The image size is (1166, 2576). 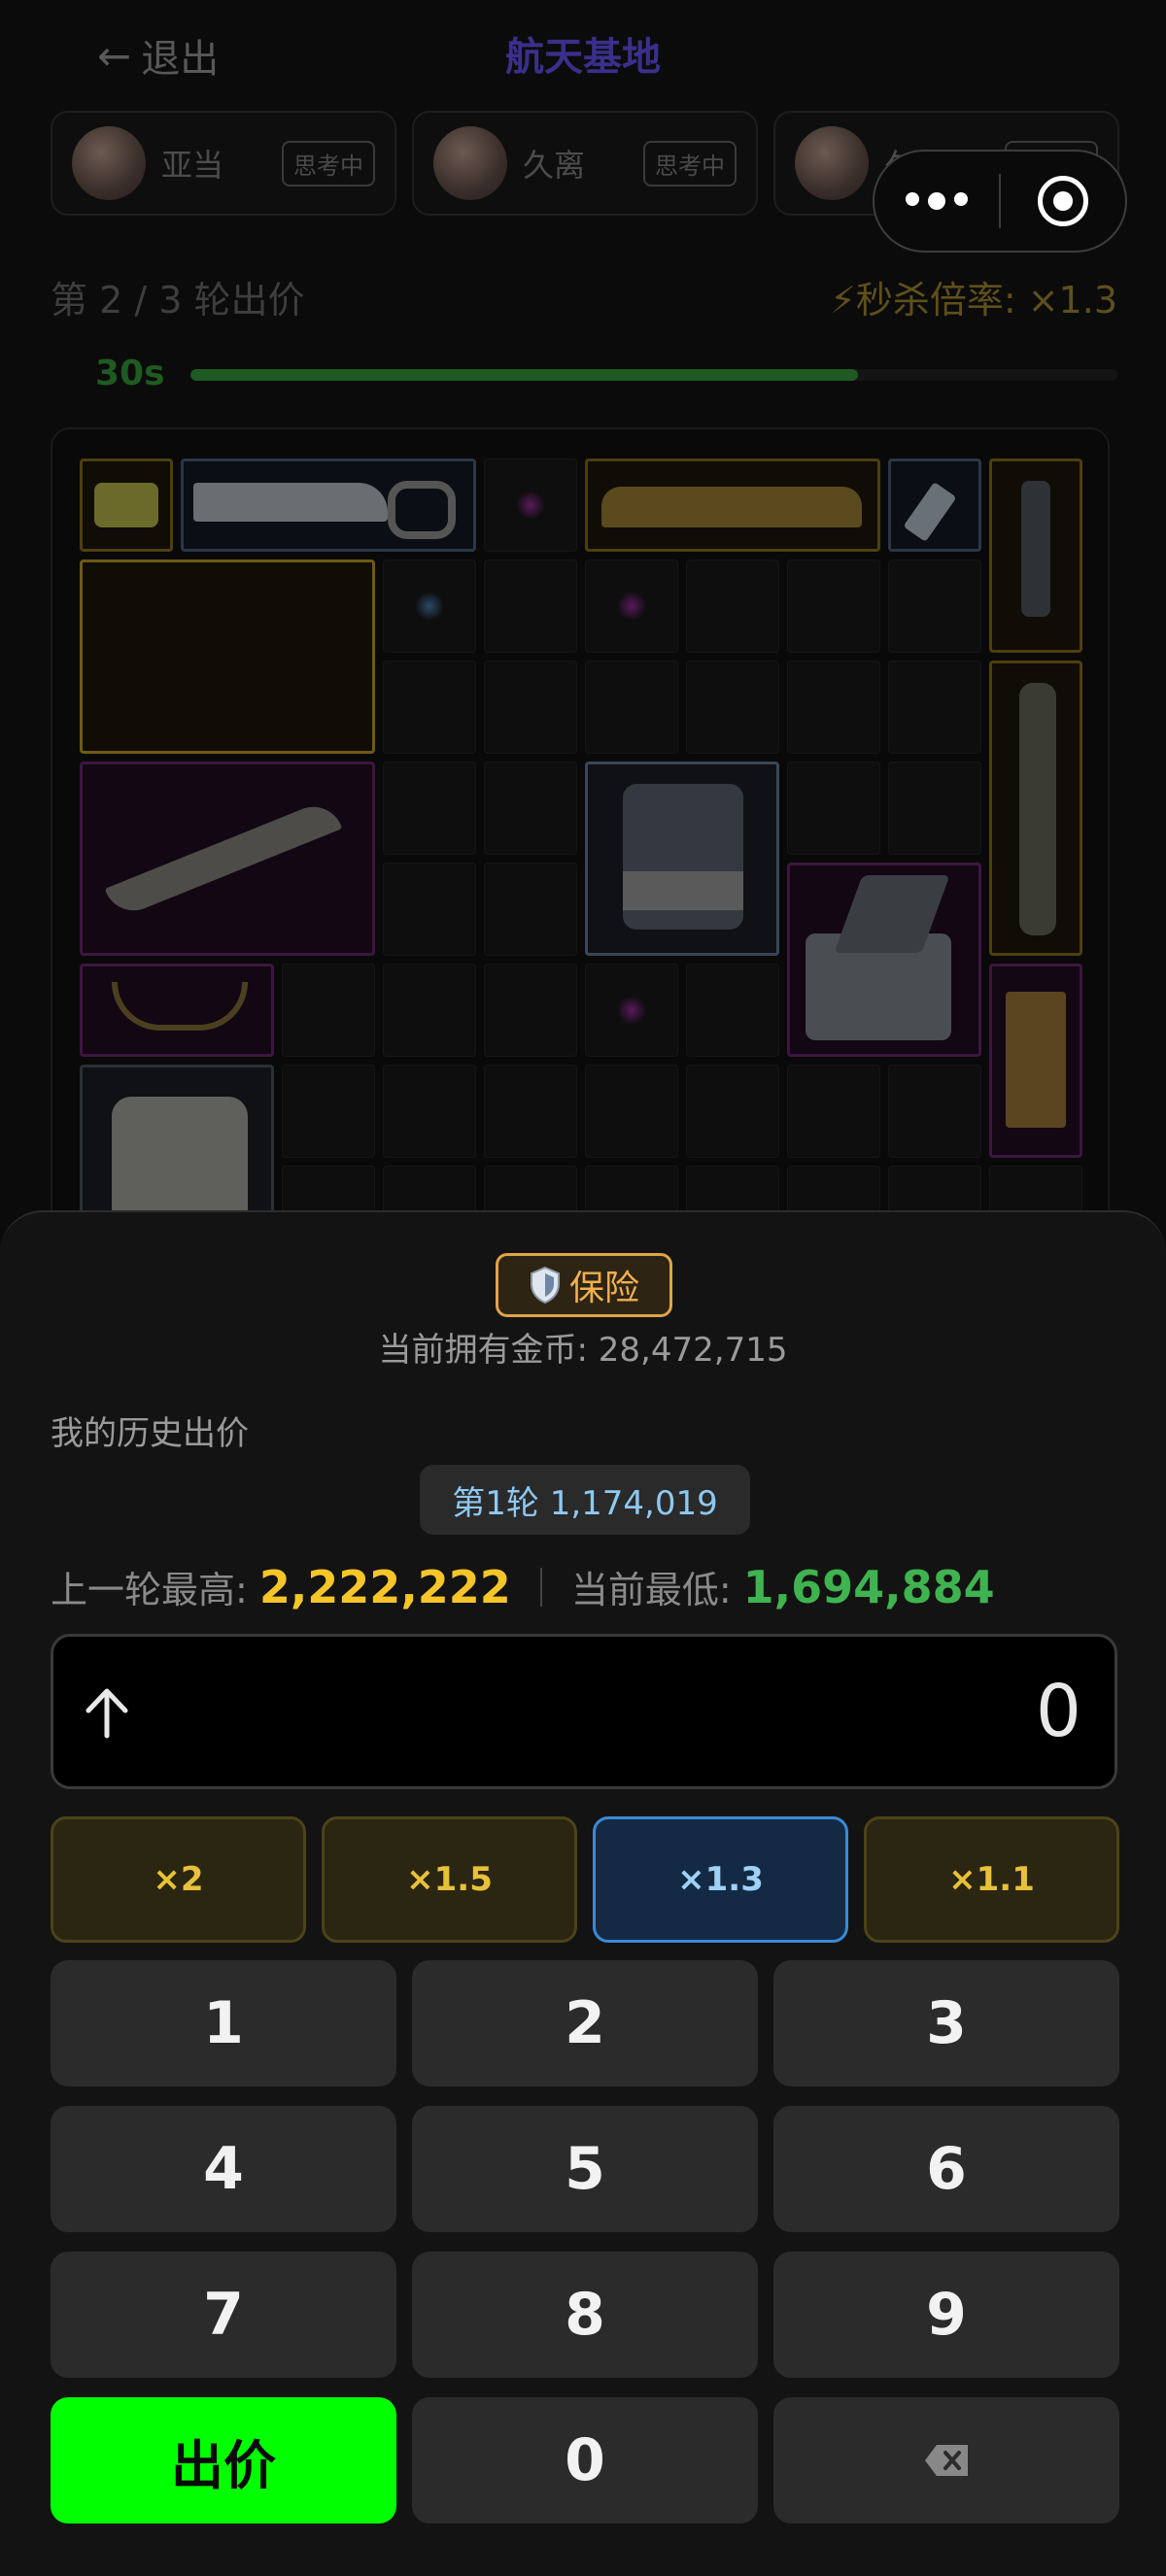 I want to click on key-3: 3, so click(x=946, y=2023).